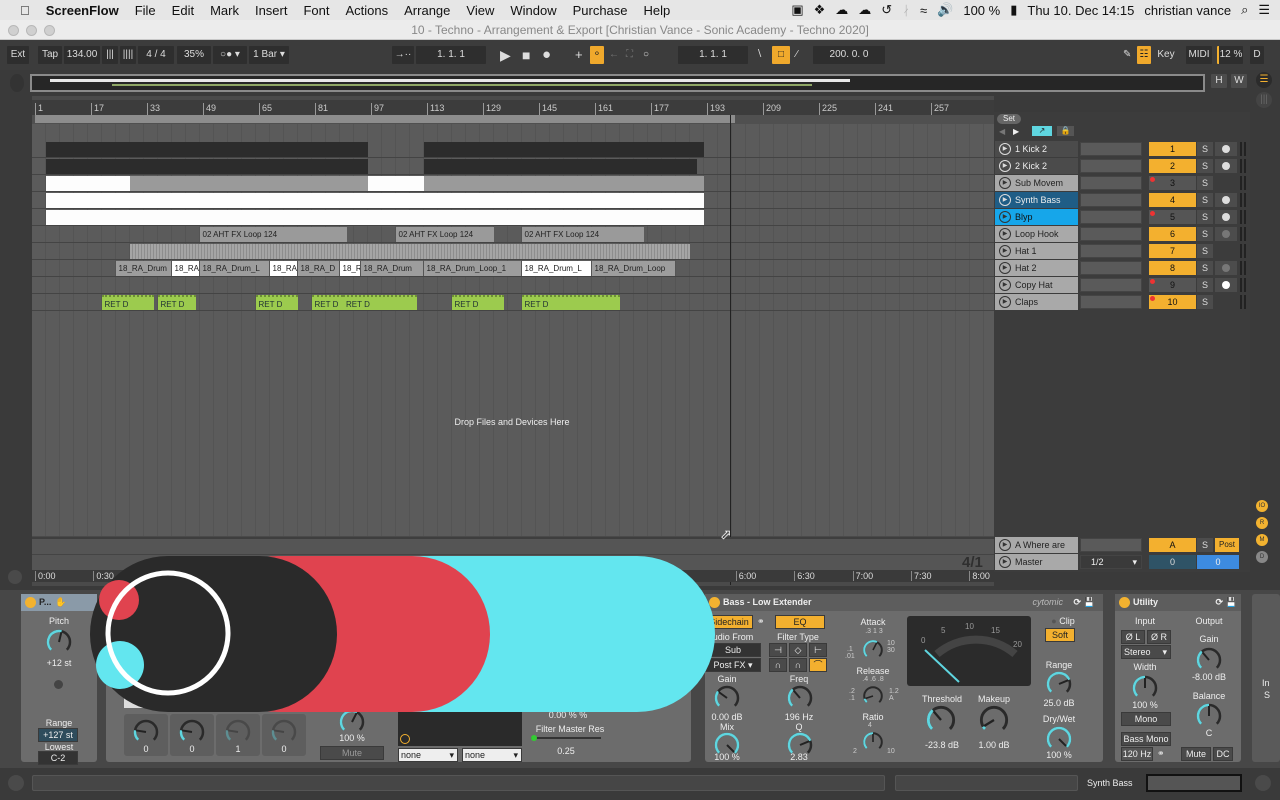  Describe the element at coordinates (1227, 545) in the screenshot. I see `post-send-button: Post` at that location.